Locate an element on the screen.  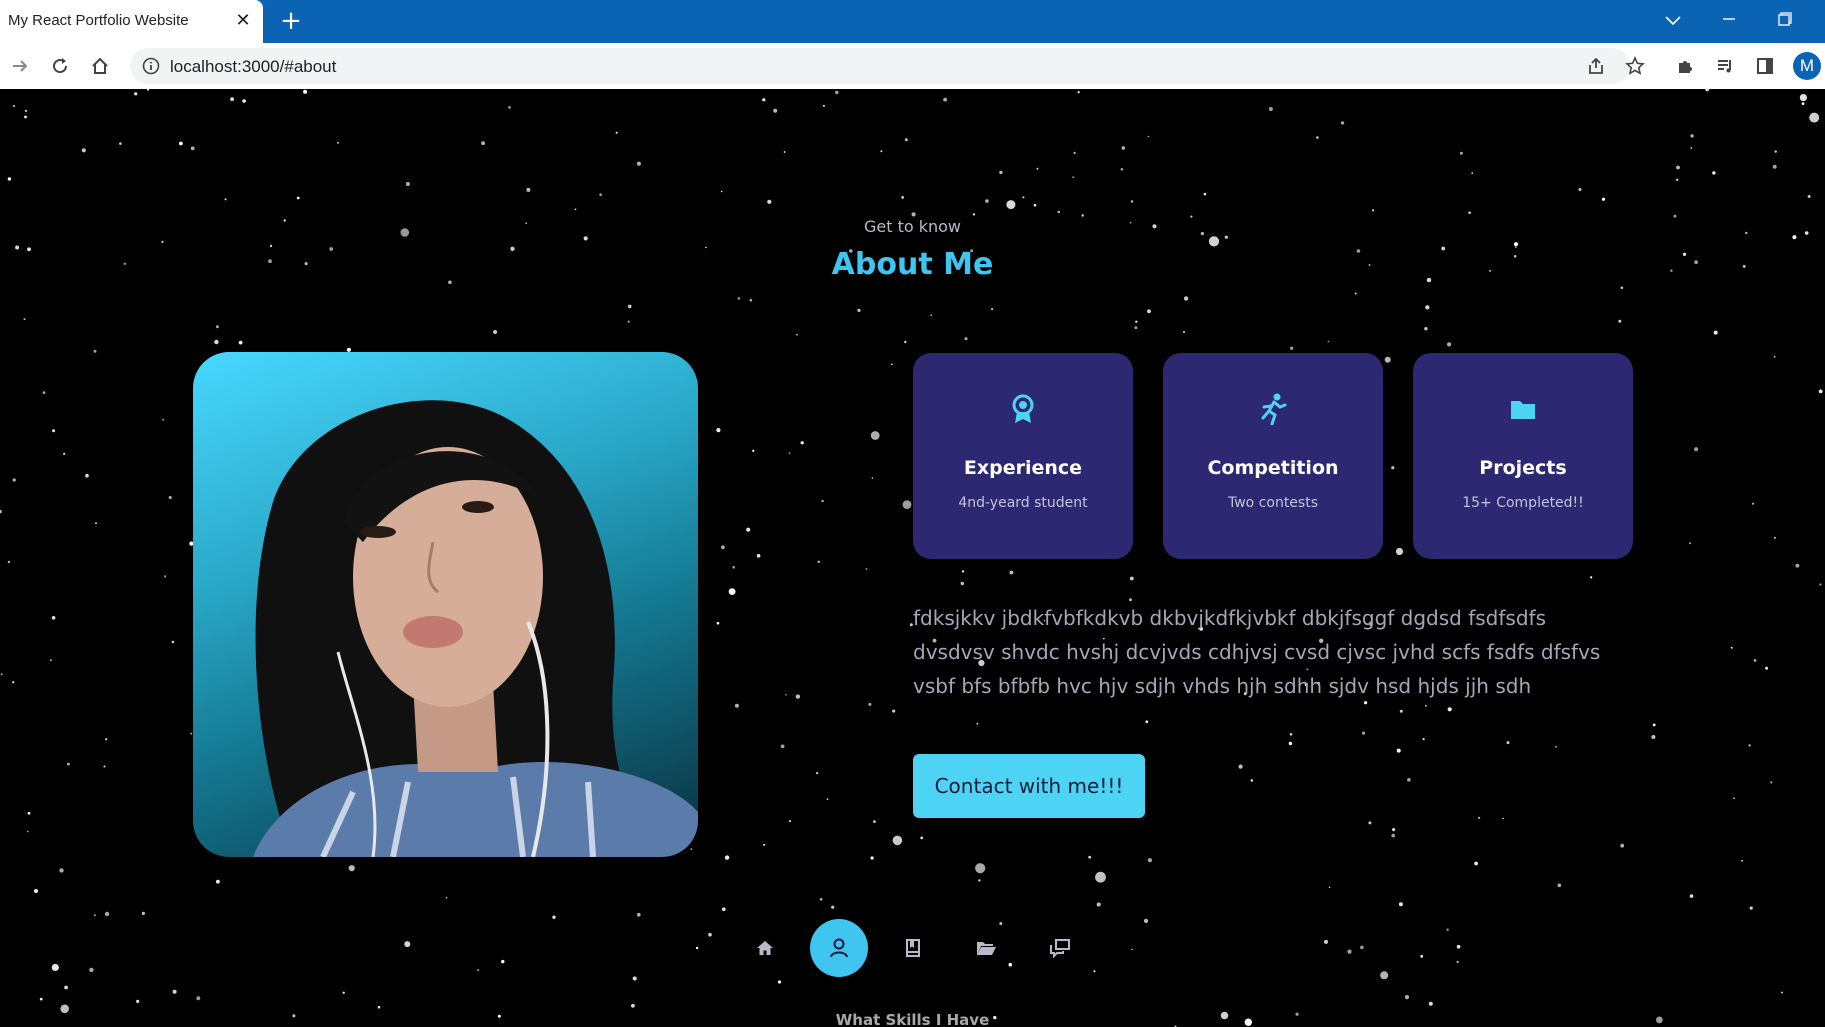
forward-arrow-icon is located at coordinates (20, 66).